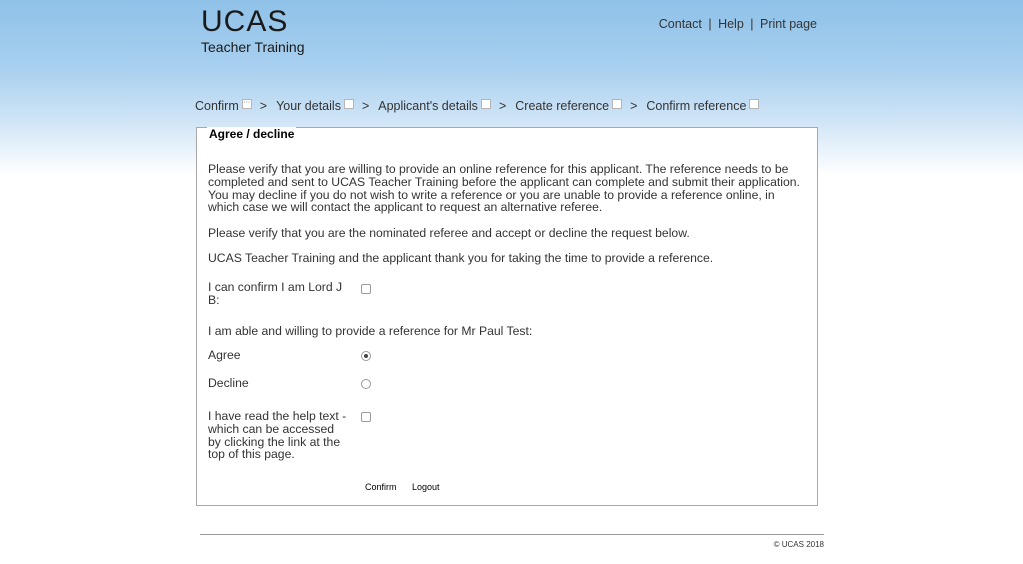 This screenshot has height=564, width=1023. What do you see at coordinates (366, 417) in the screenshot?
I see `help-read-checkbox` at bounding box center [366, 417].